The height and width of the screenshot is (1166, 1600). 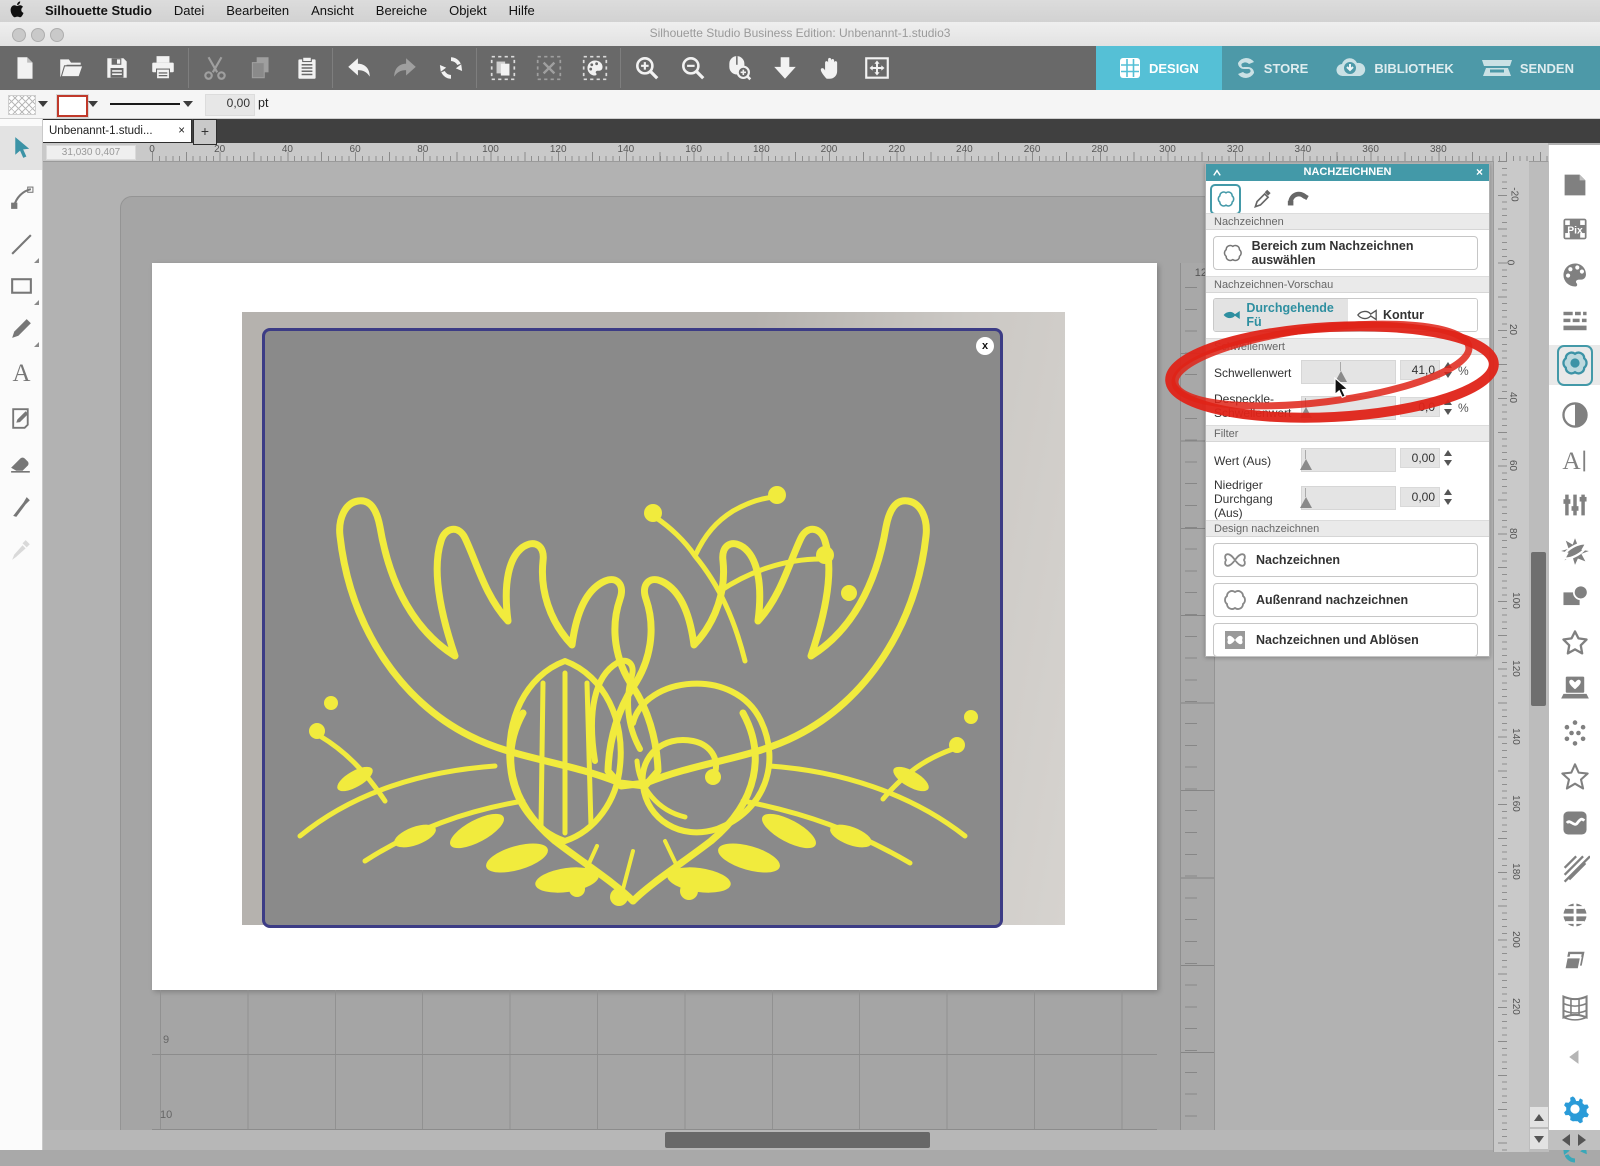 I want to click on knife-tool, so click(x=21, y=506).